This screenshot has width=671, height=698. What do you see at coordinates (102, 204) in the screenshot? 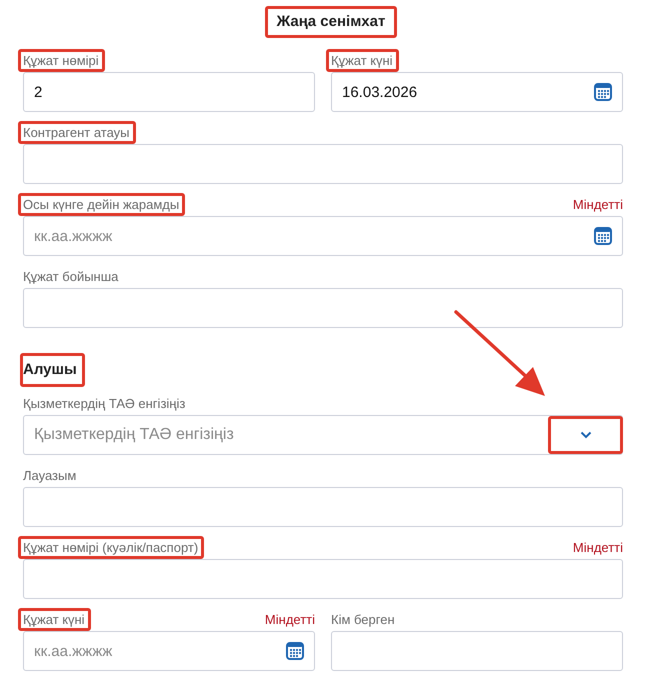
I see `field-label: Осы күнге дейін жарамды` at bounding box center [102, 204].